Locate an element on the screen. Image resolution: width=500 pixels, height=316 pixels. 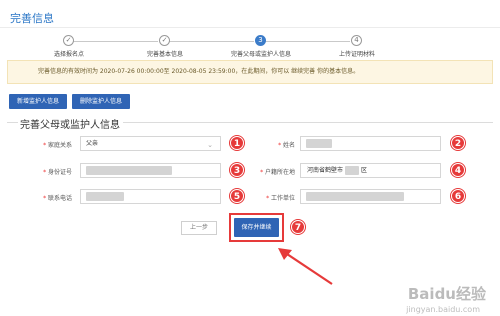
annotation-badge: 2 is located at coordinates (458, 143).